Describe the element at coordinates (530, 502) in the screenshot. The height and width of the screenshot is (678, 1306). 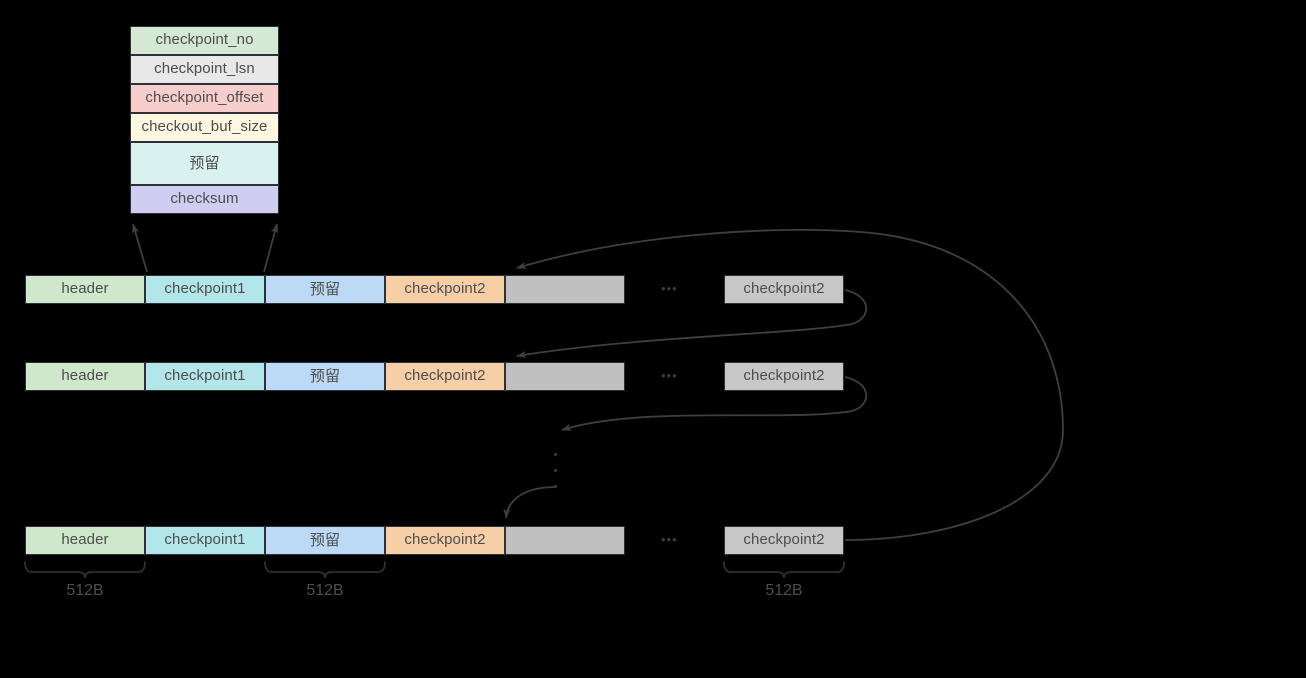
I see `arrow-dots-to-row3` at that location.